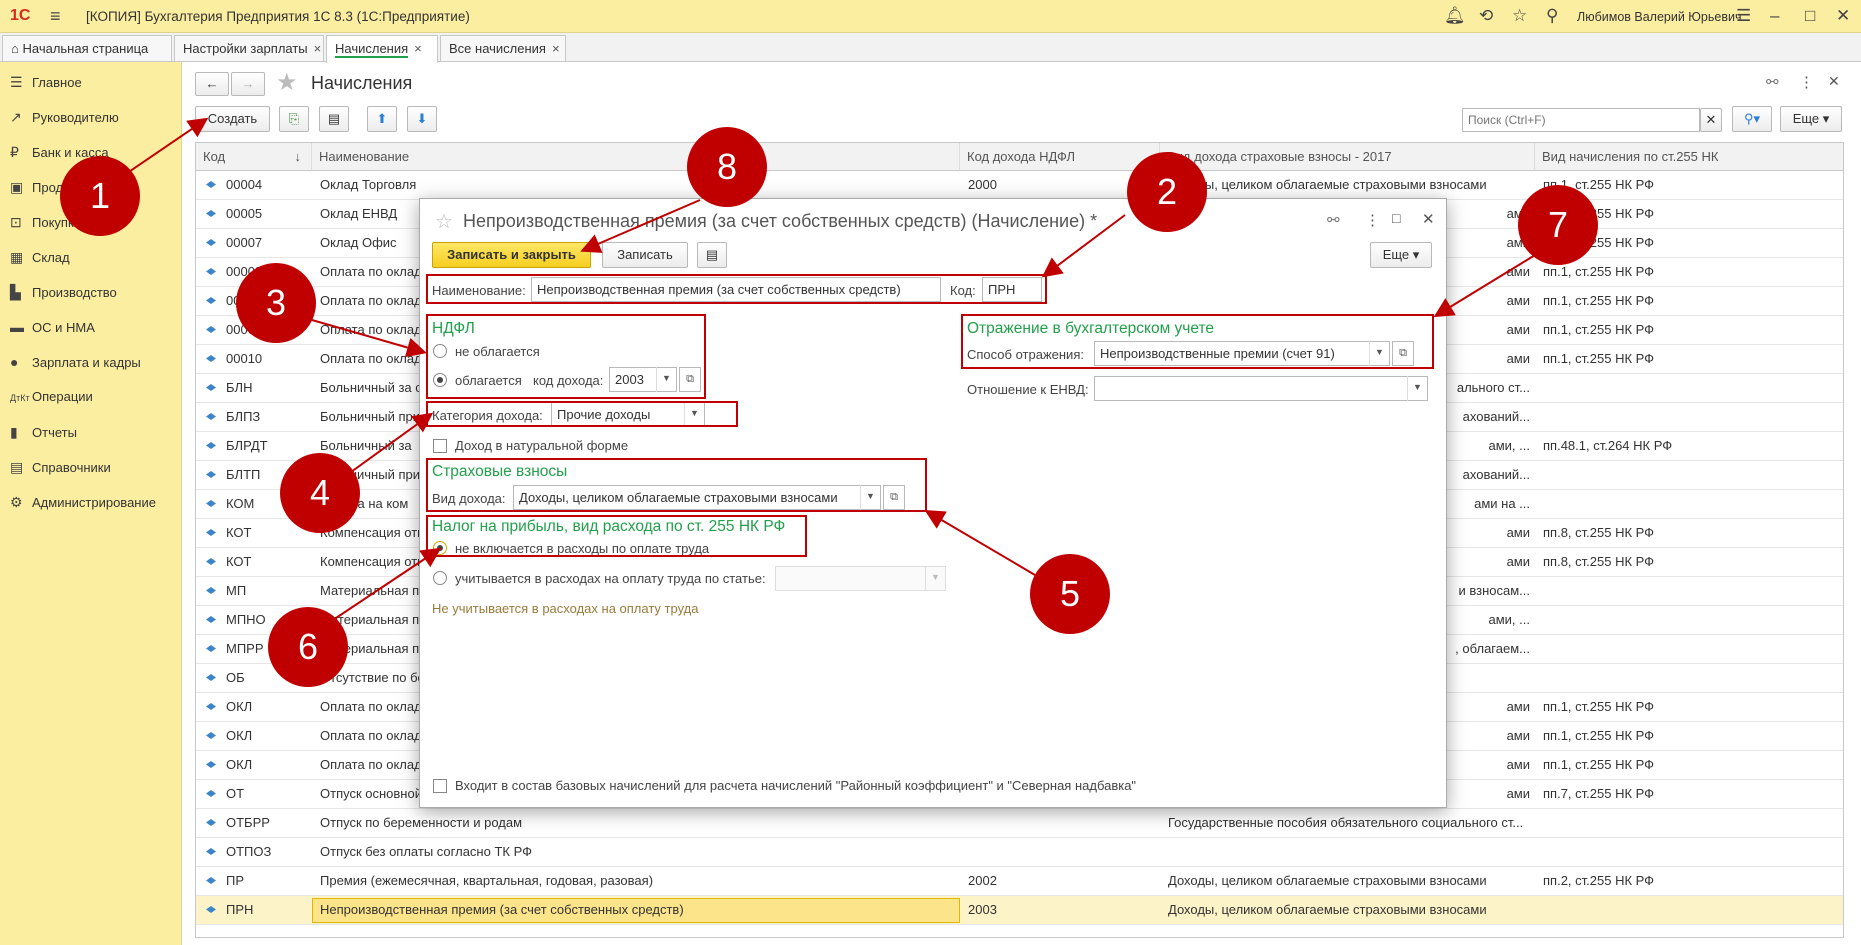  I want to click on annotation-badge-6: 6, so click(308, 647).